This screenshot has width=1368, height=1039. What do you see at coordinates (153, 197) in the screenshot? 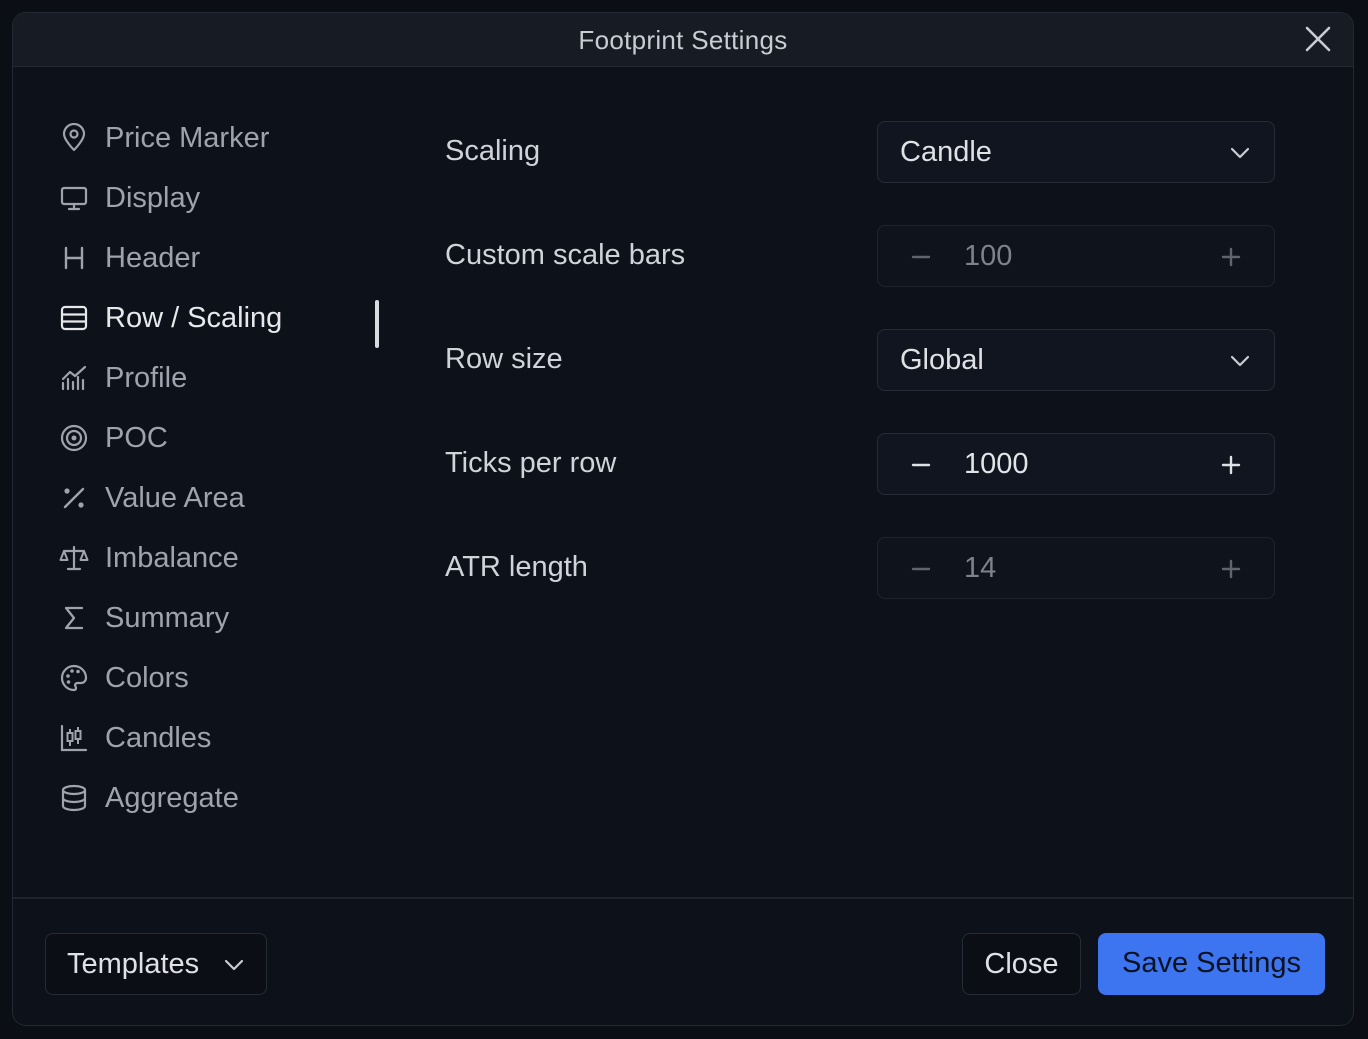
I see `sidebar-item-label: Display` at bounding box center [153, 197].